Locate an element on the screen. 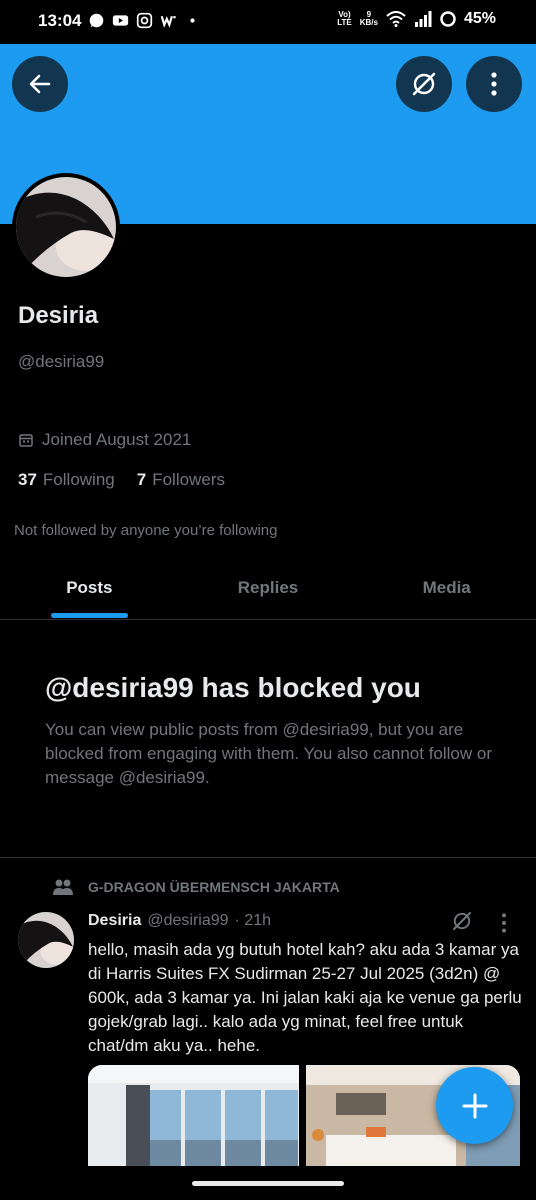 The image size is (536, 1200). post-header: Desiria @desiria99 · 21h is located at coordinates (179, 921).